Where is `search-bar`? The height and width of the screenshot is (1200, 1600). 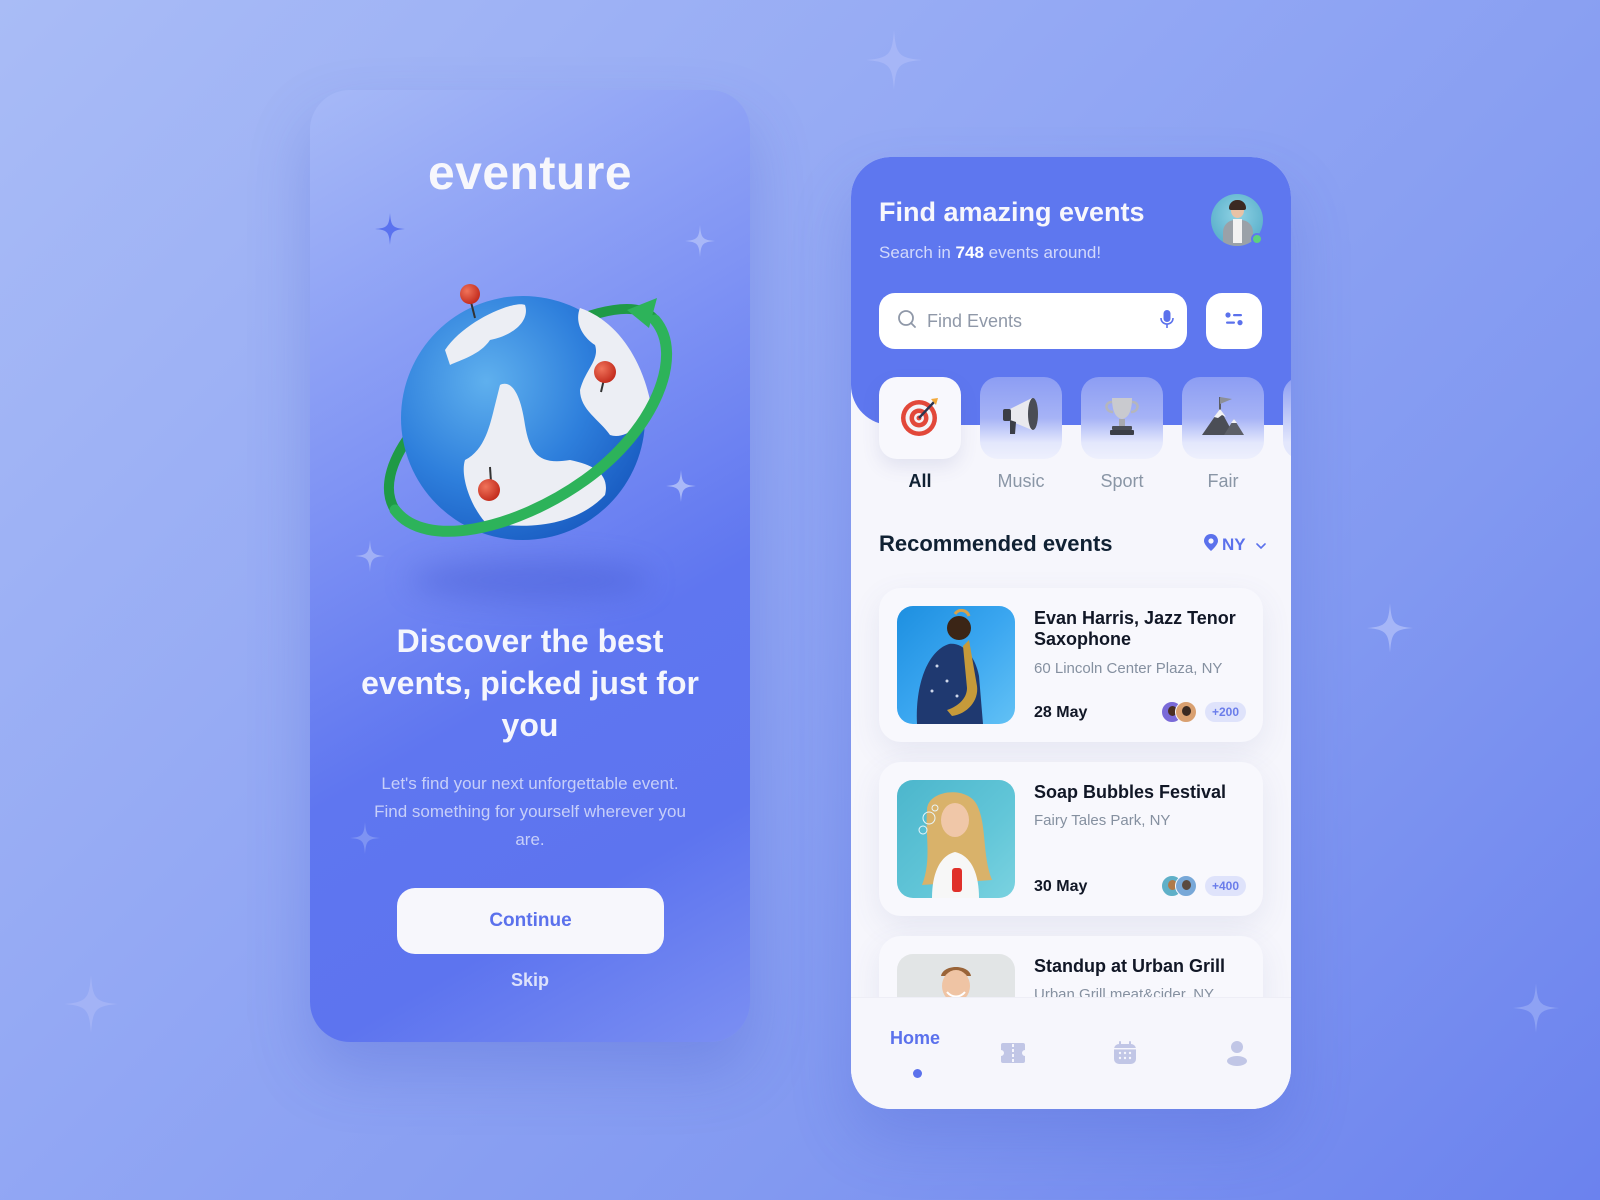 search-bar is located at coordinates (1033, 321).